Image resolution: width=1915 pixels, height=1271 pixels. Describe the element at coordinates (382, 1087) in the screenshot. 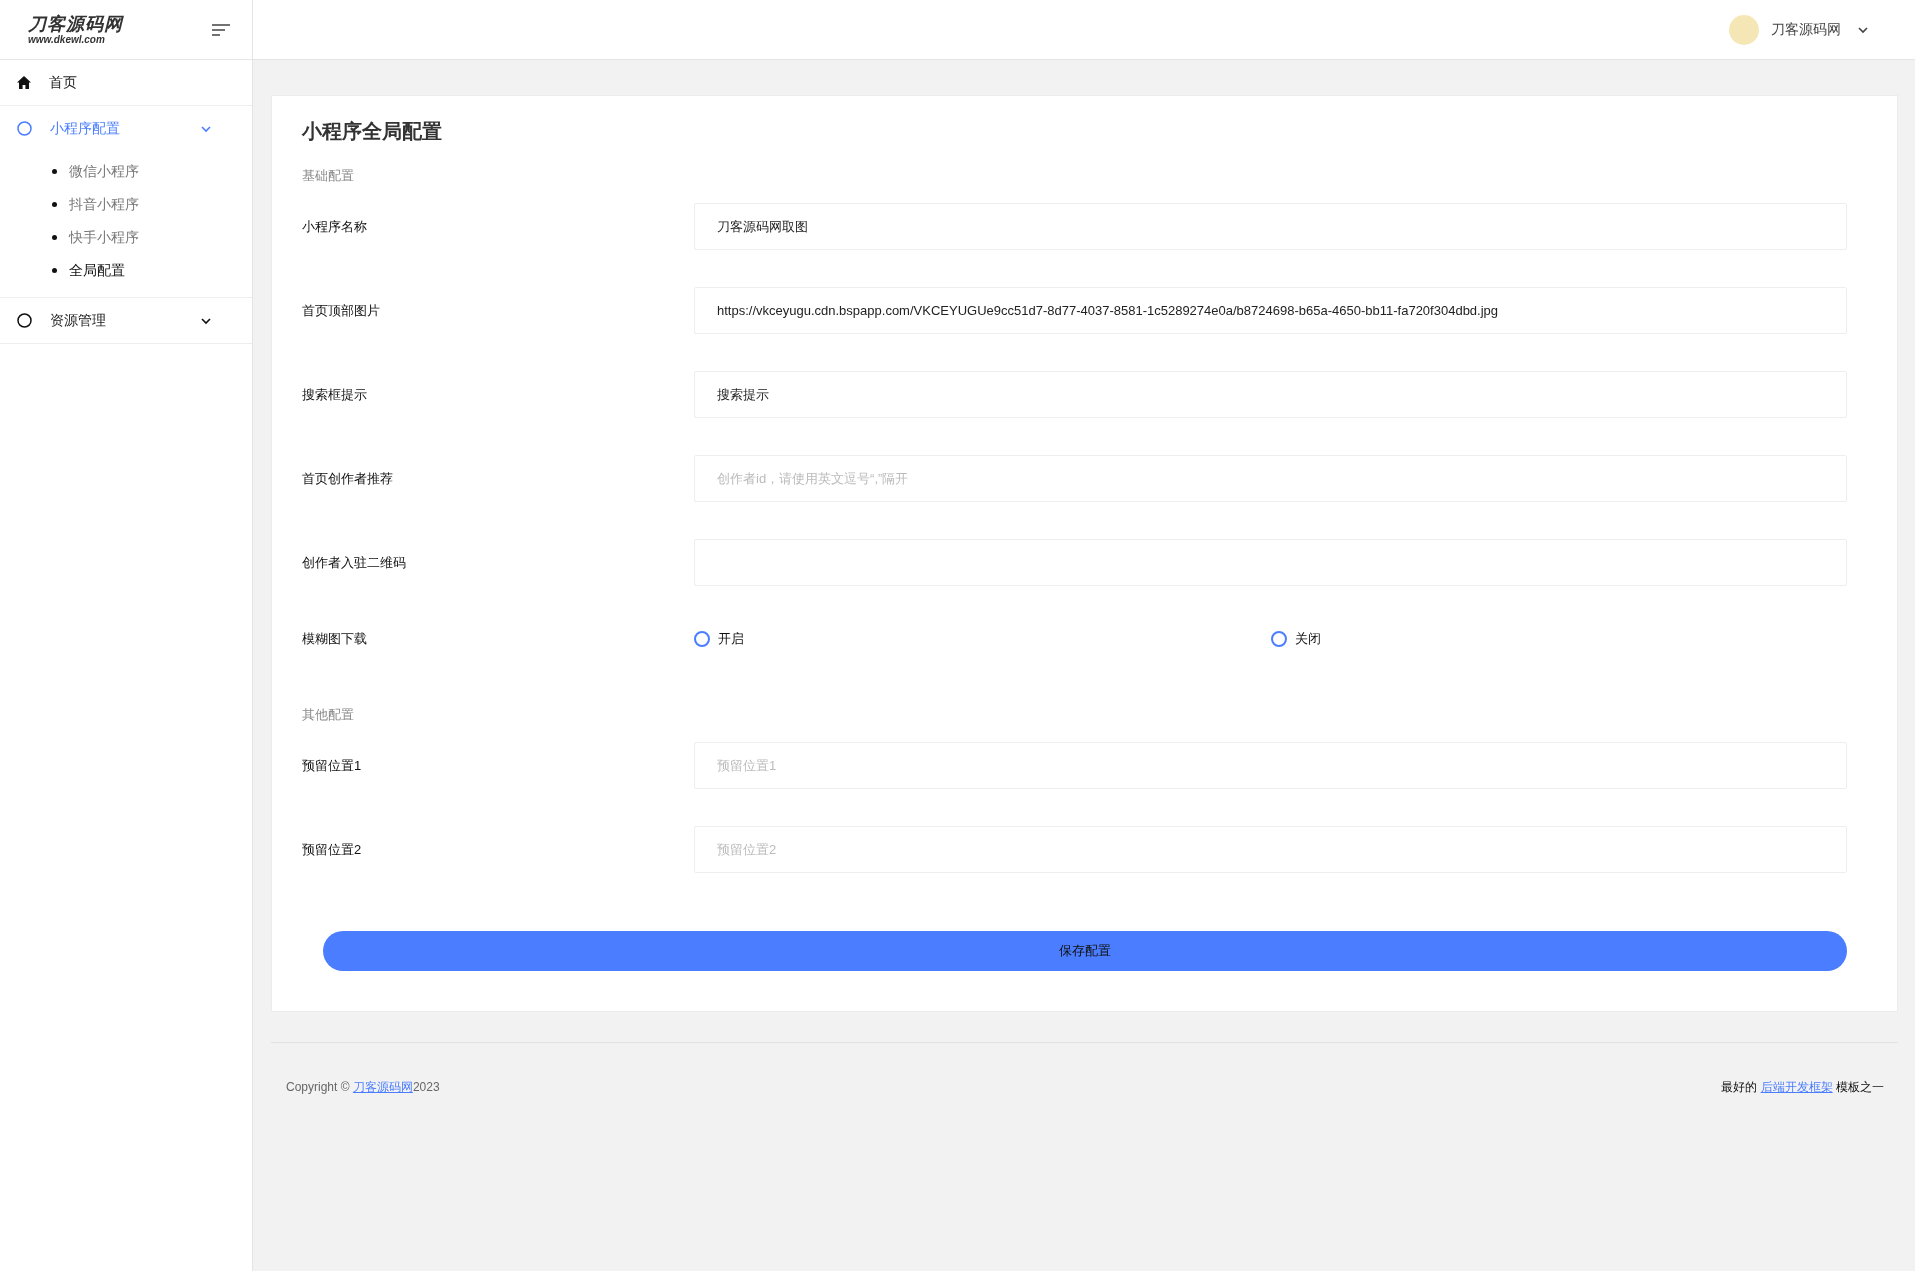

I see `footer-link: 刀客源码网` at that location.